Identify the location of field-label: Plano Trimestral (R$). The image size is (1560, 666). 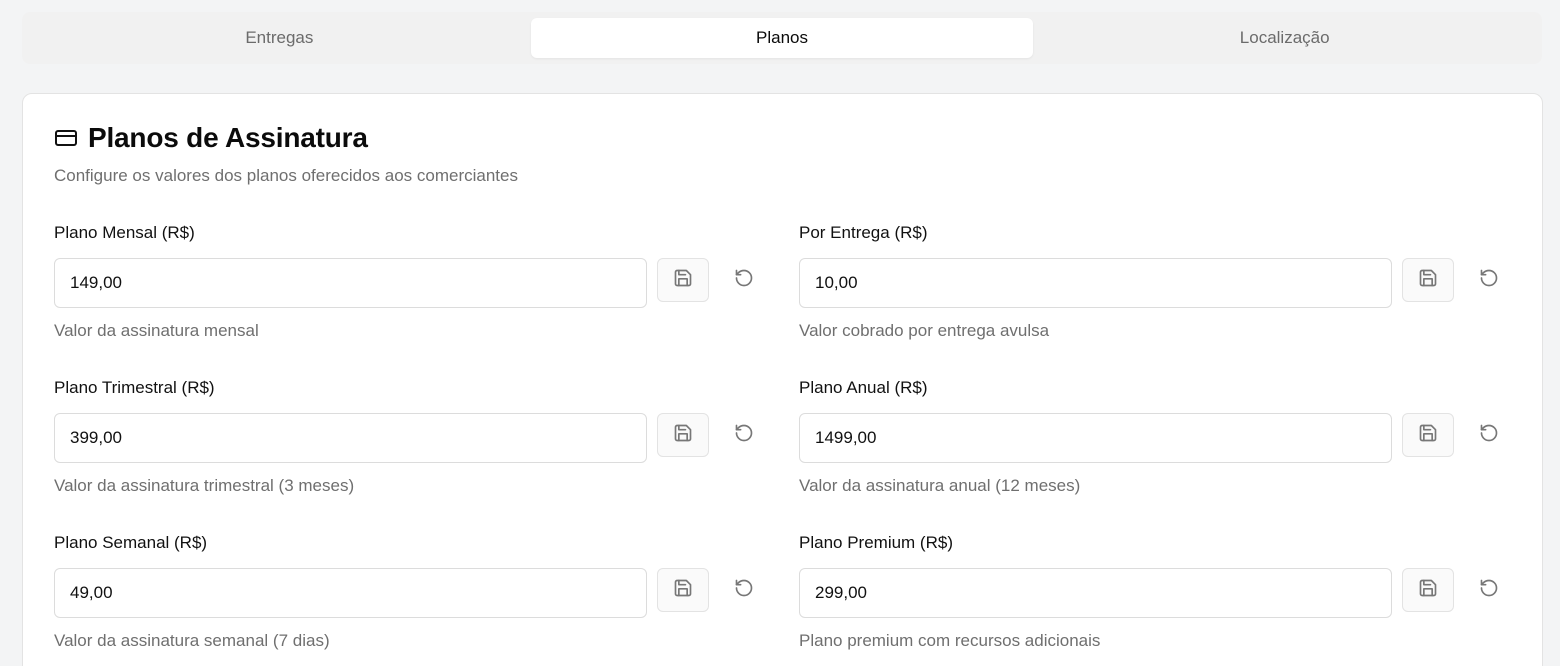
(134, 387).